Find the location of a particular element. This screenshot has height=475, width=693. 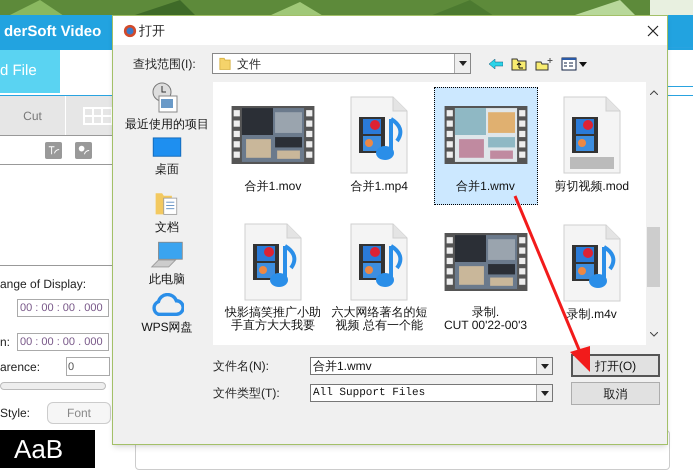

tab: Cut is located at coordinates (32, 116).